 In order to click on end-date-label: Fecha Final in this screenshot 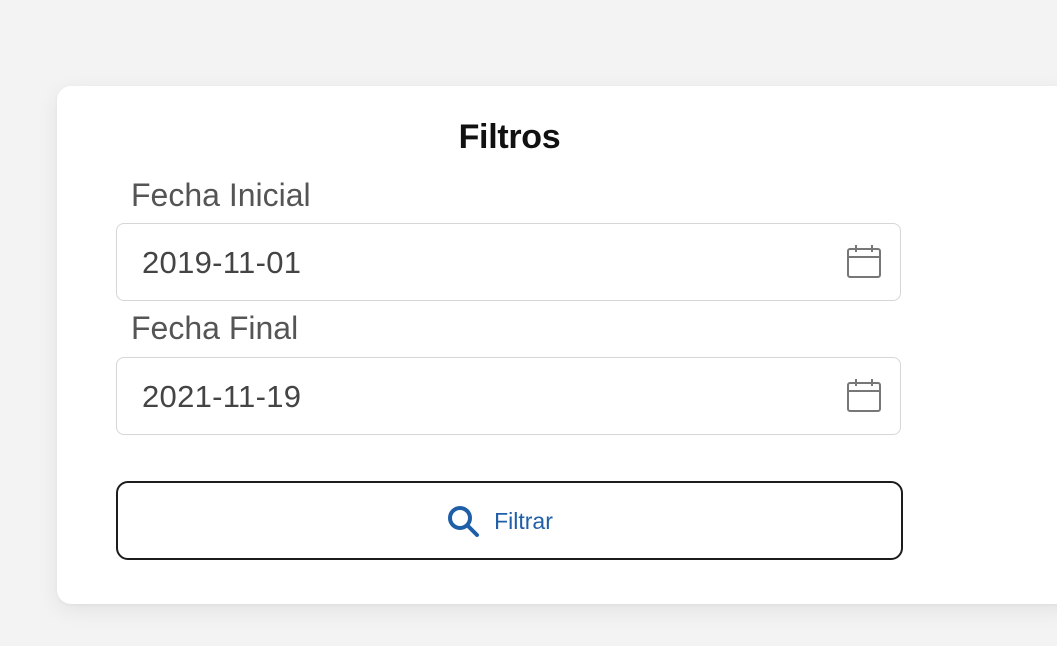, I will do `click(215, 328)`.